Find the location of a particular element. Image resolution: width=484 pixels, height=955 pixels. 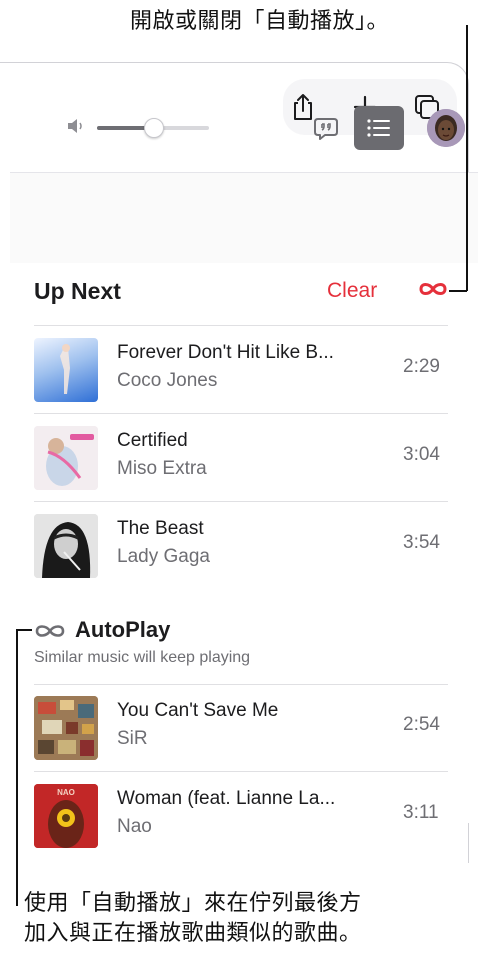

track-artist: Miso Extra is located at coordinates (162, 468).